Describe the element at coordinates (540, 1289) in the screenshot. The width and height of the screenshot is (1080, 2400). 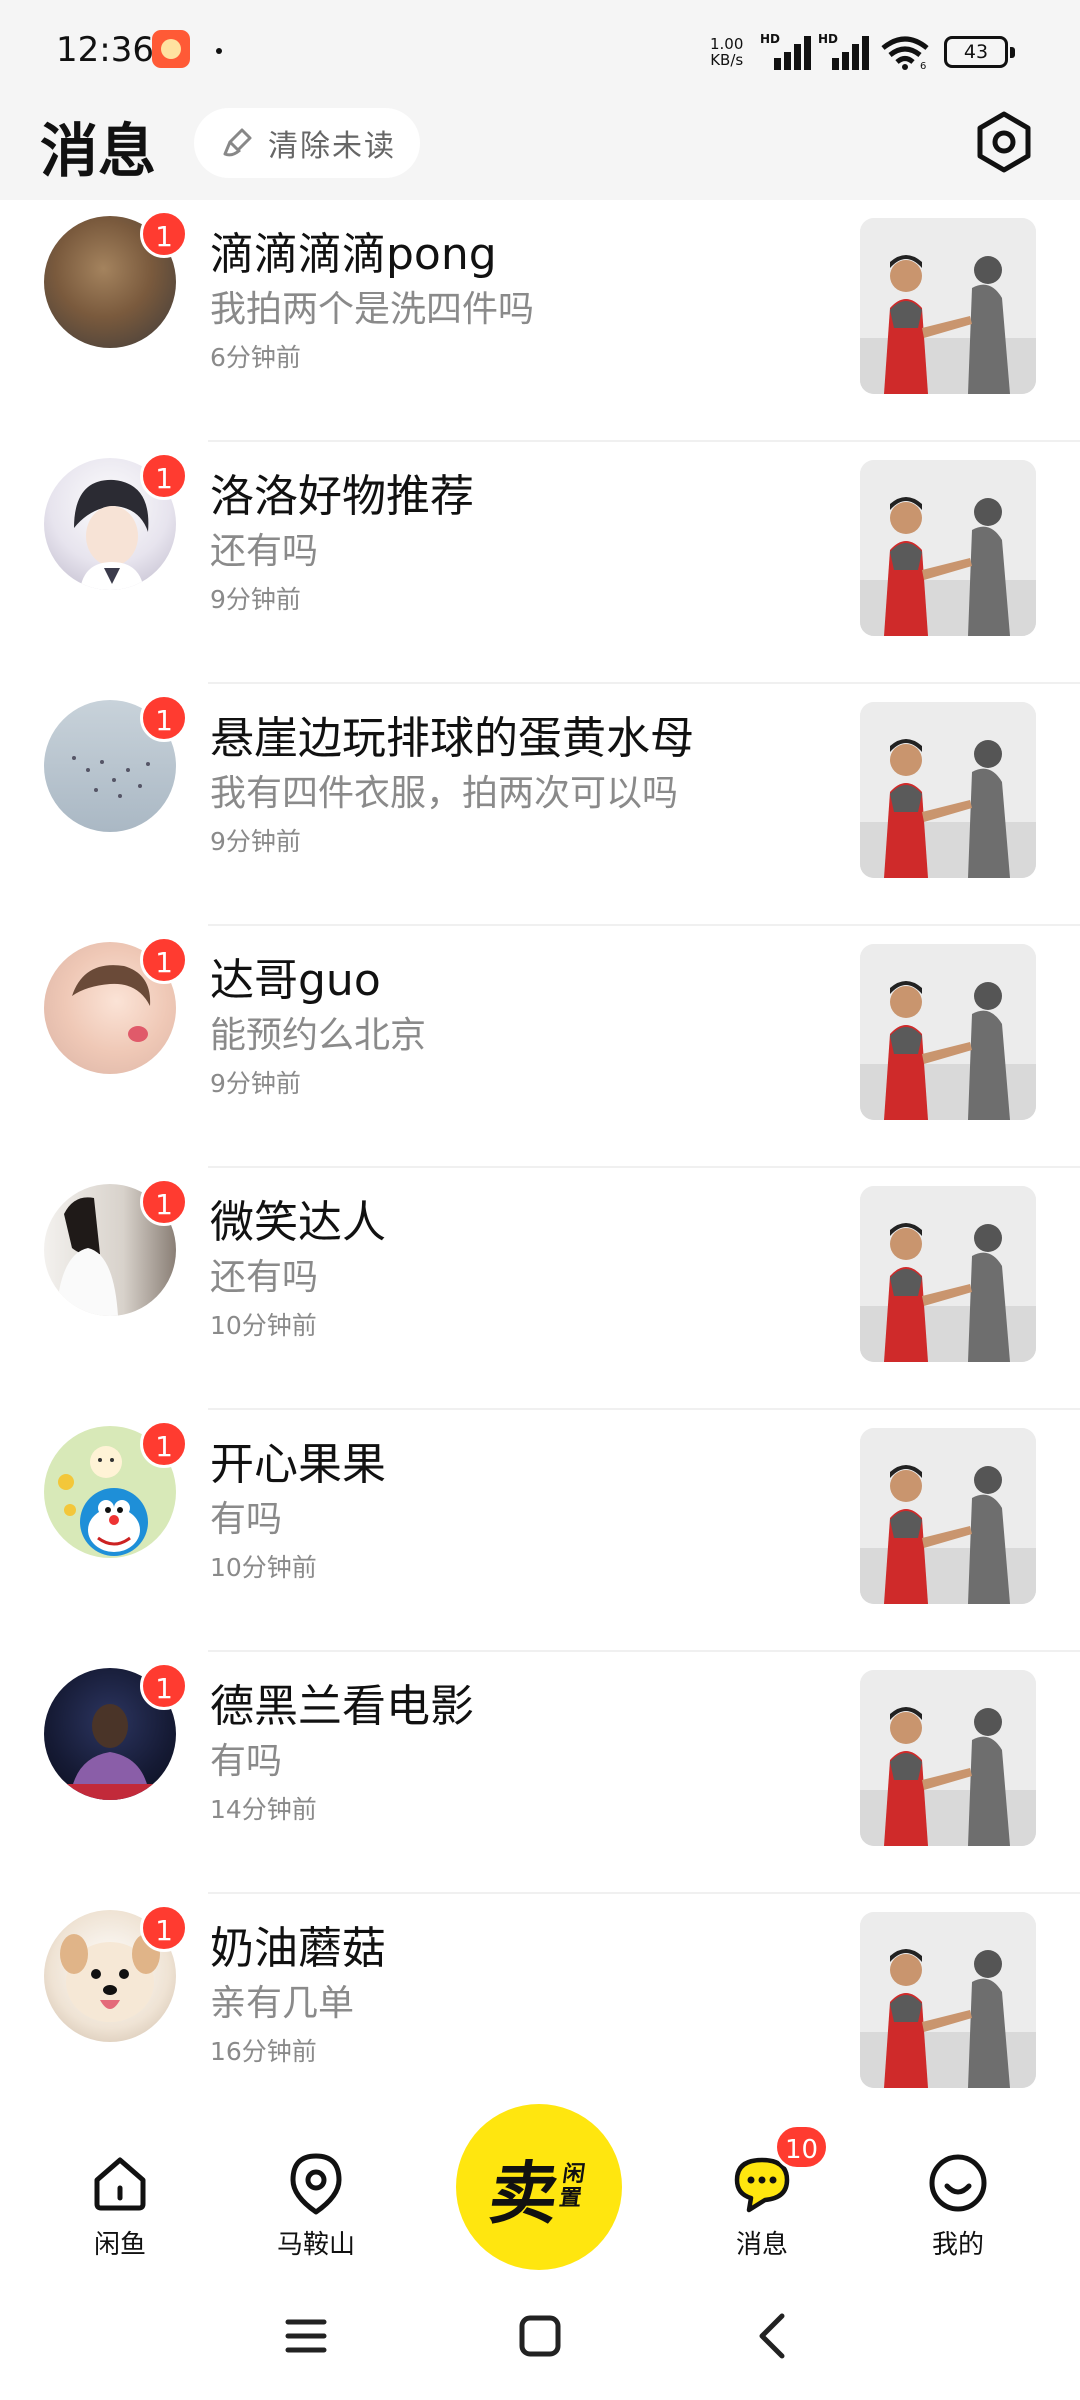
I see `message-row: 1 微笑达人 还有吗 10分钟前` at that location.